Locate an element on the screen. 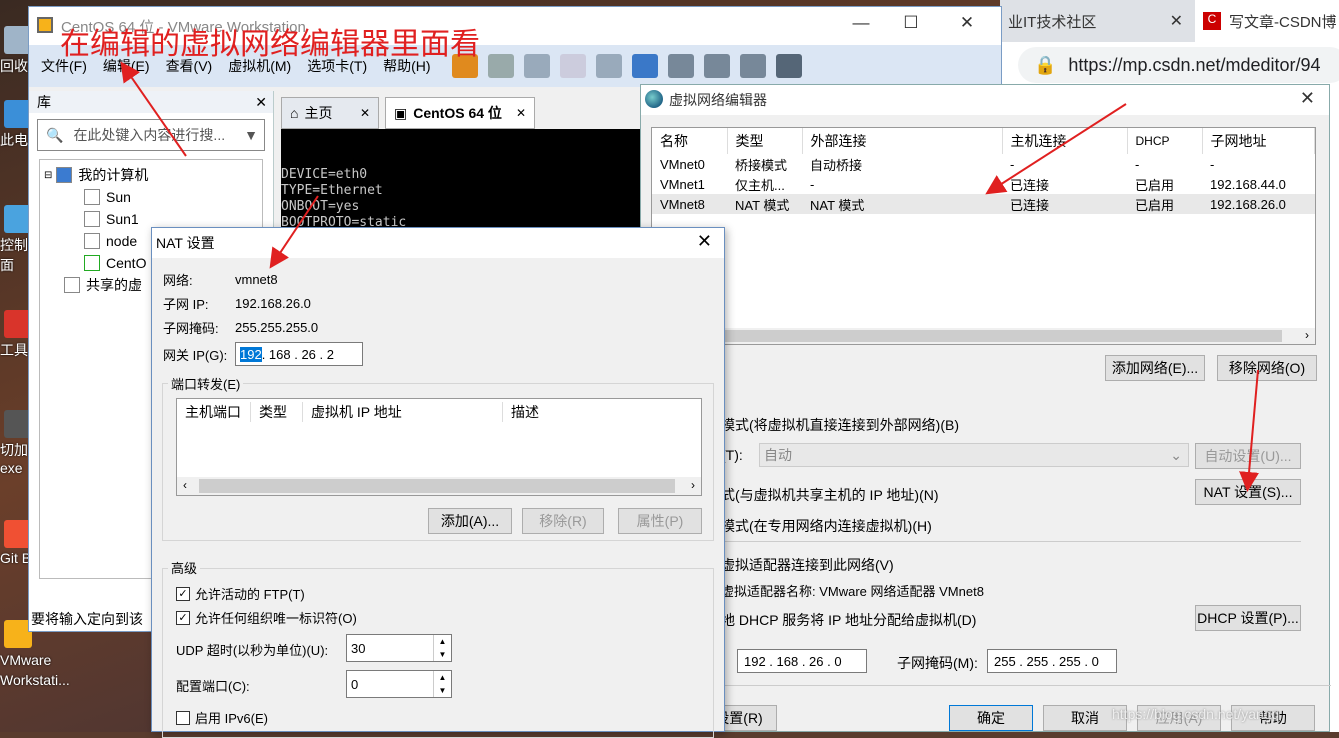  ok-button: 确定 is located at coordinates (991, 718).